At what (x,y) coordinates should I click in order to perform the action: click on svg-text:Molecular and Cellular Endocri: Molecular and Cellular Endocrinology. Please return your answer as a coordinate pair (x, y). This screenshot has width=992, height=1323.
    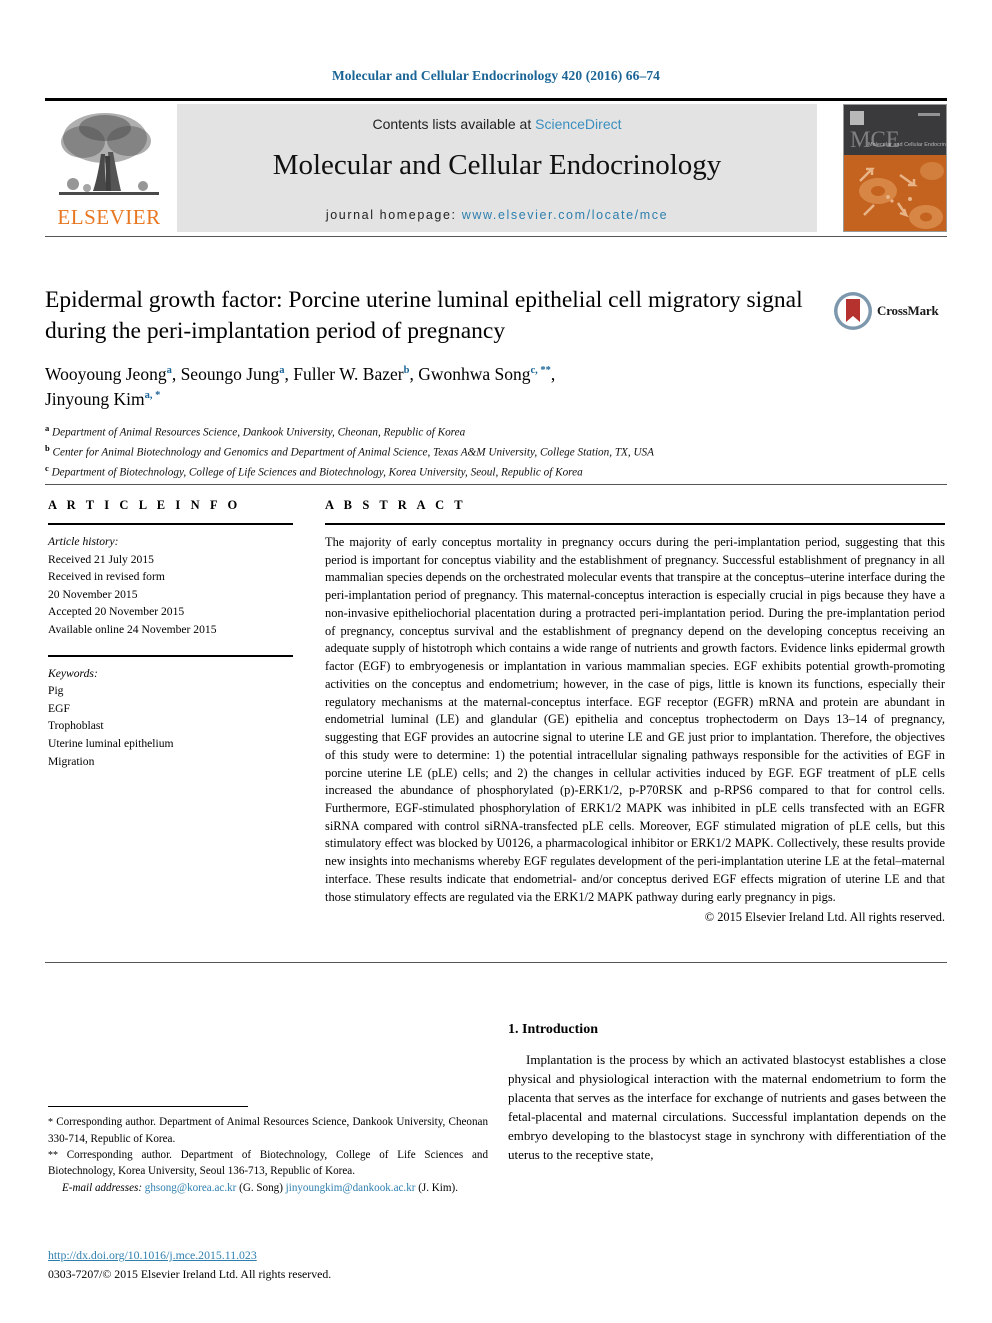
    Looking at the image, I should click on (907, 145).